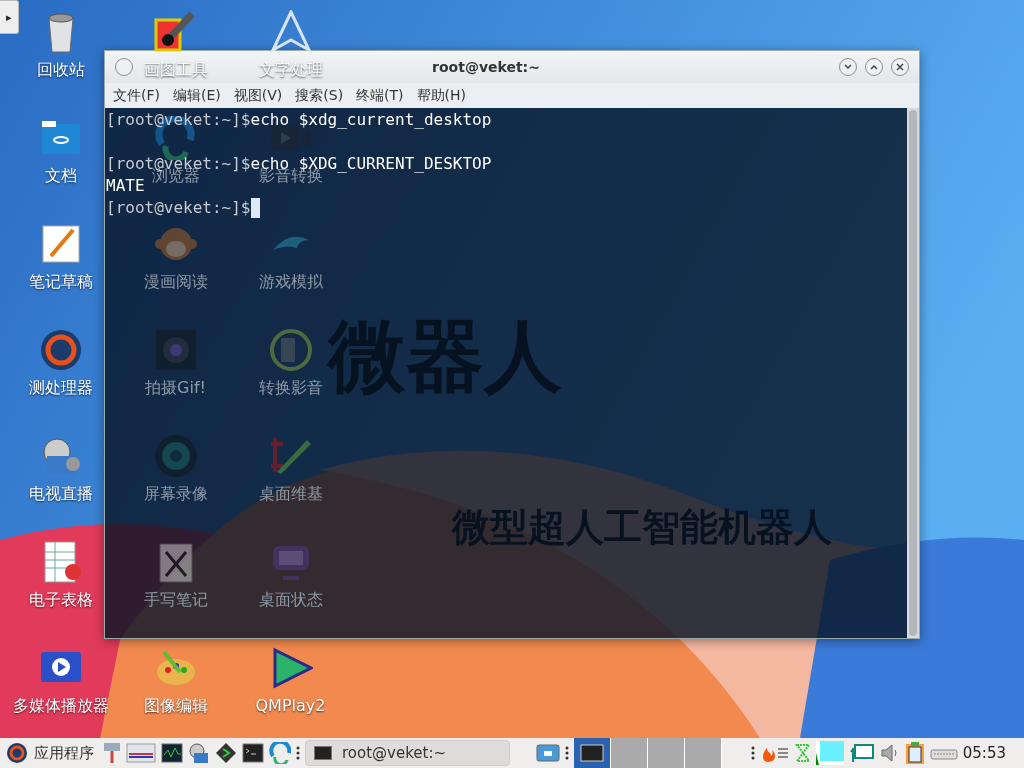  Describe the element at coordinates (380, 95) in the screenshot. I see `menu-item: 终端(T)` at that location.